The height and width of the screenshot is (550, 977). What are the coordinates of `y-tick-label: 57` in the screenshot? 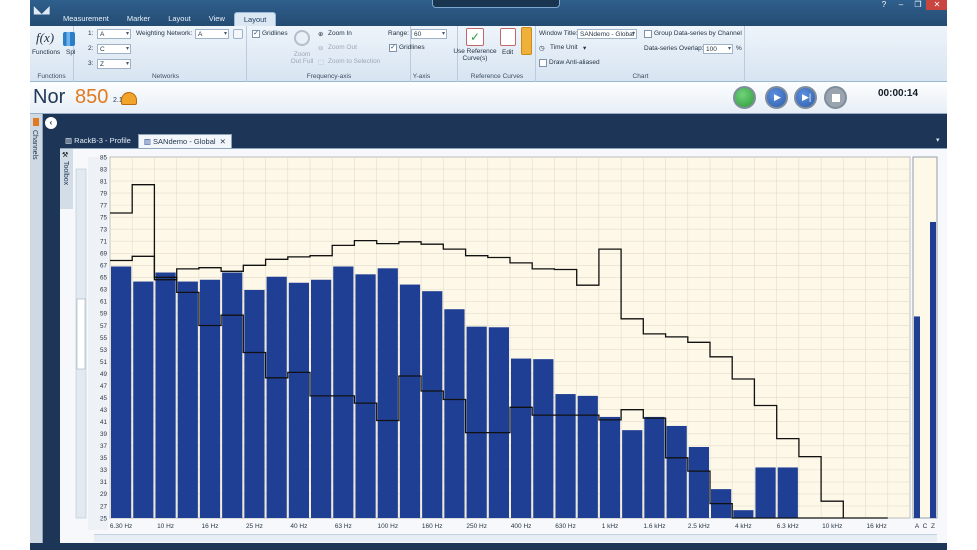 It's located at (104, 326).